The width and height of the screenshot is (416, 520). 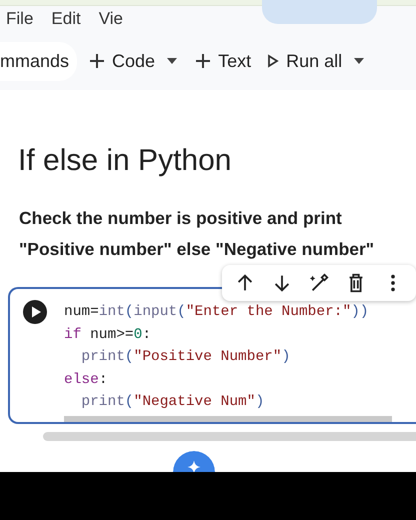 I want to click on sparkle-icon, so click(x=194, y=465).